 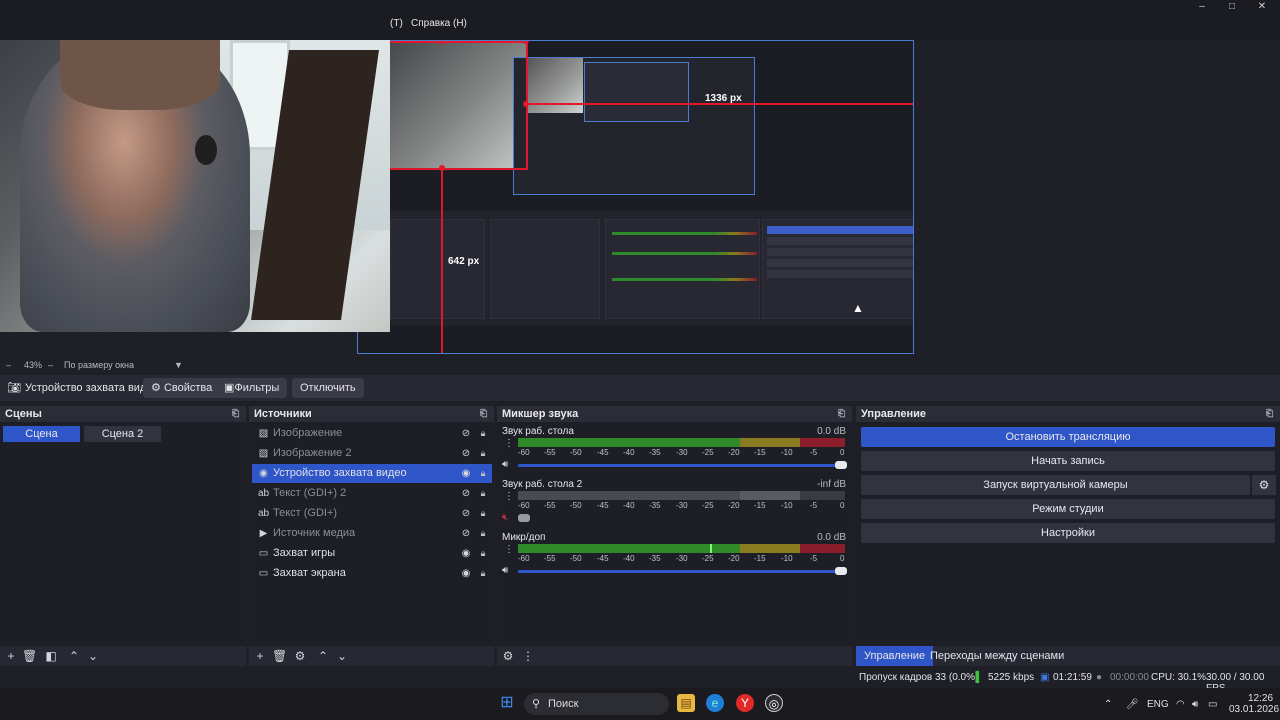 I want to click on virtual-camera-settings-button: ⚙, so click(x=1264, y=485).